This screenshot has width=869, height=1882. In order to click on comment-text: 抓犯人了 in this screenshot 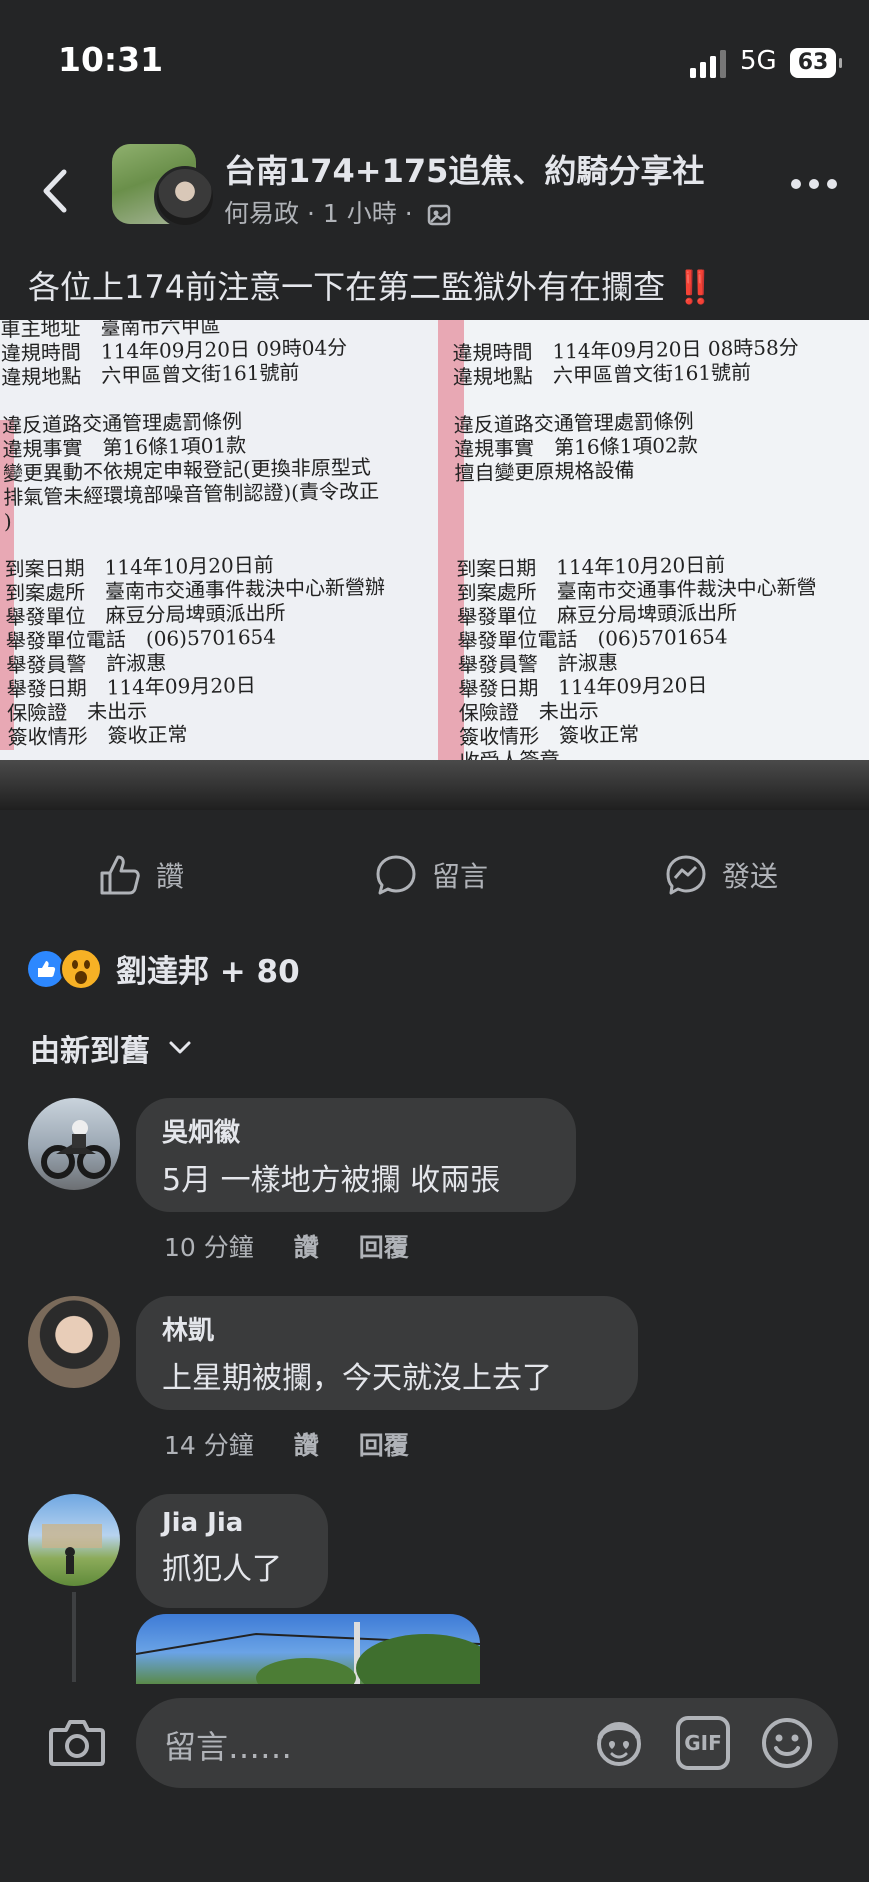, I will do `click(222, 1569)`.